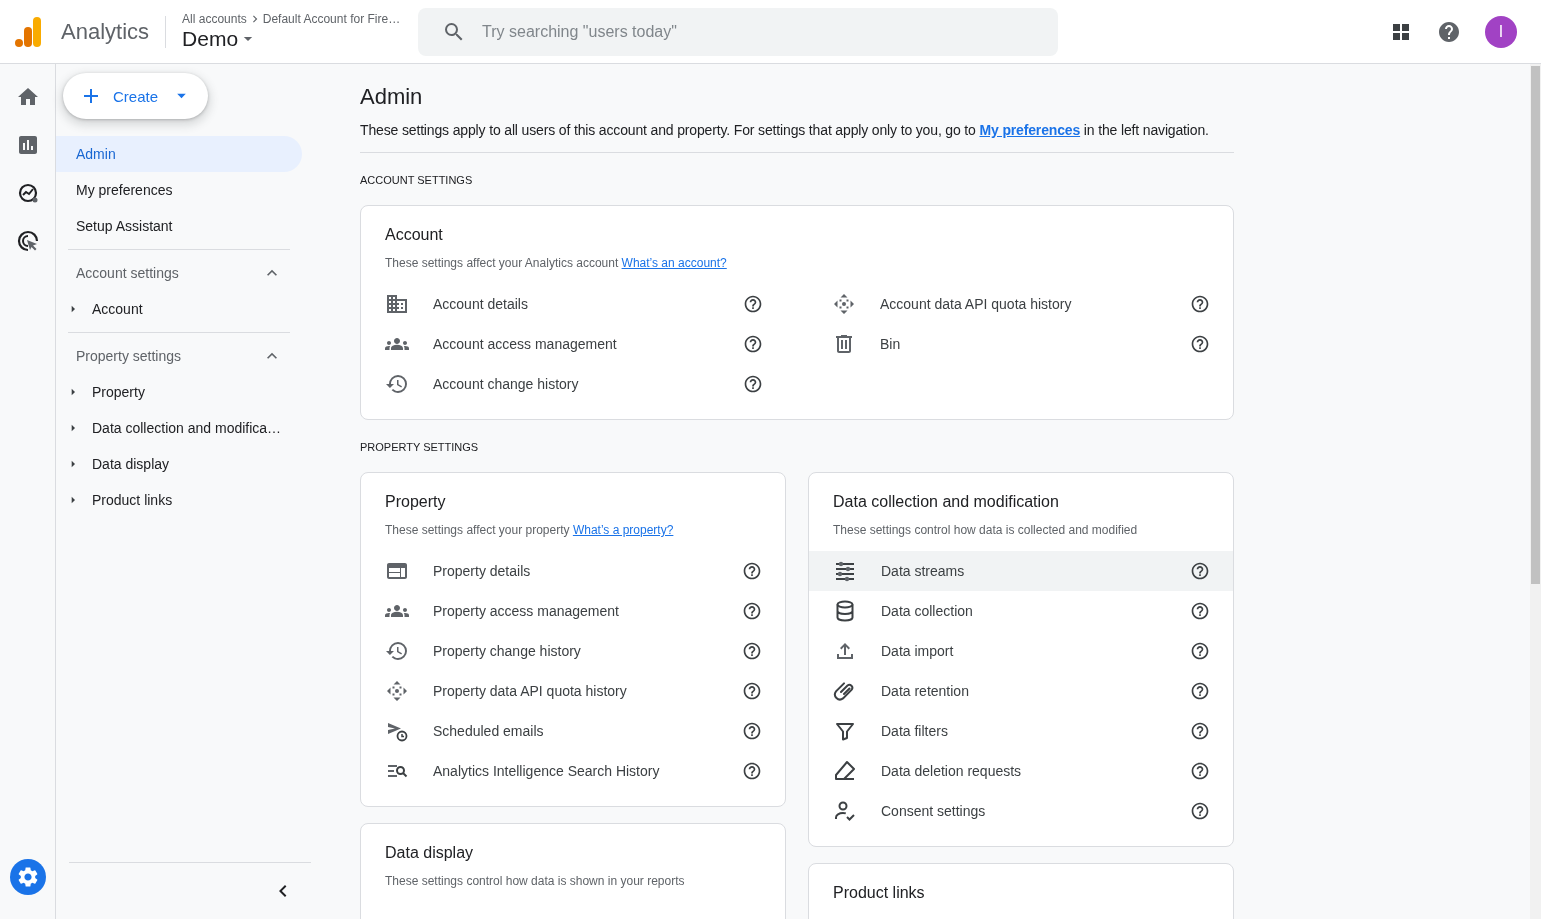  What do you see at coordinates (1021, 691) in the screenshot?
I see `settings-item: Data retention` at bounding box center [1021, 691].